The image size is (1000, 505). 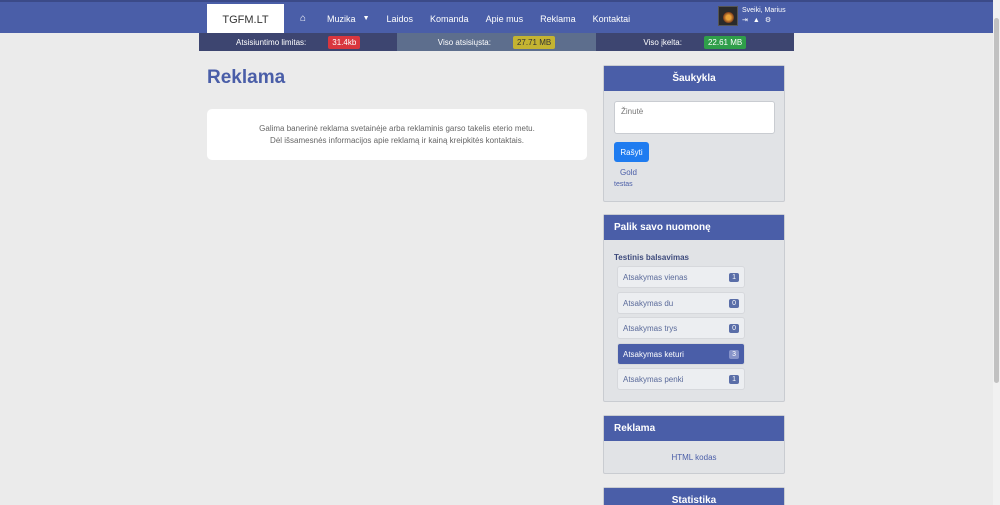 What do you see at coordinates (298, 42) in the screenshot?
I see `stat-download-limit: Atsisiuntimo limitas: 31.4kb` at bounding box center [298, 42].